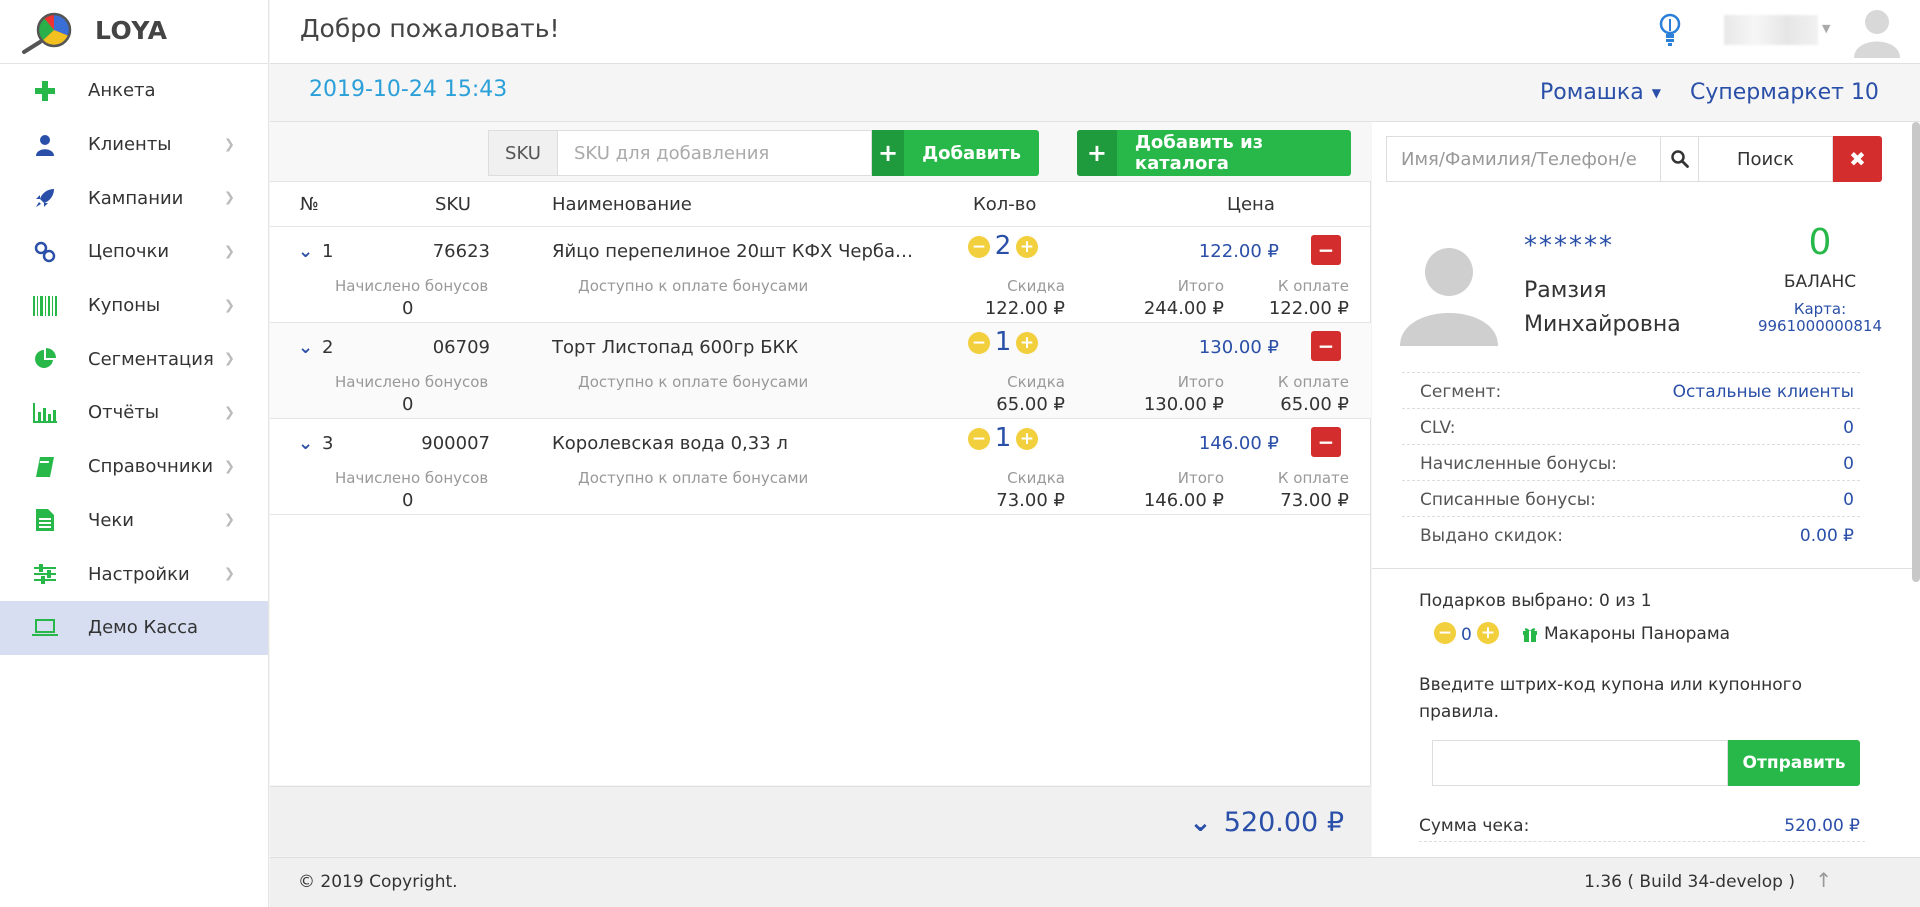  I want to click on row-name: Королевская вода 0,33 л, so click(670, 443).